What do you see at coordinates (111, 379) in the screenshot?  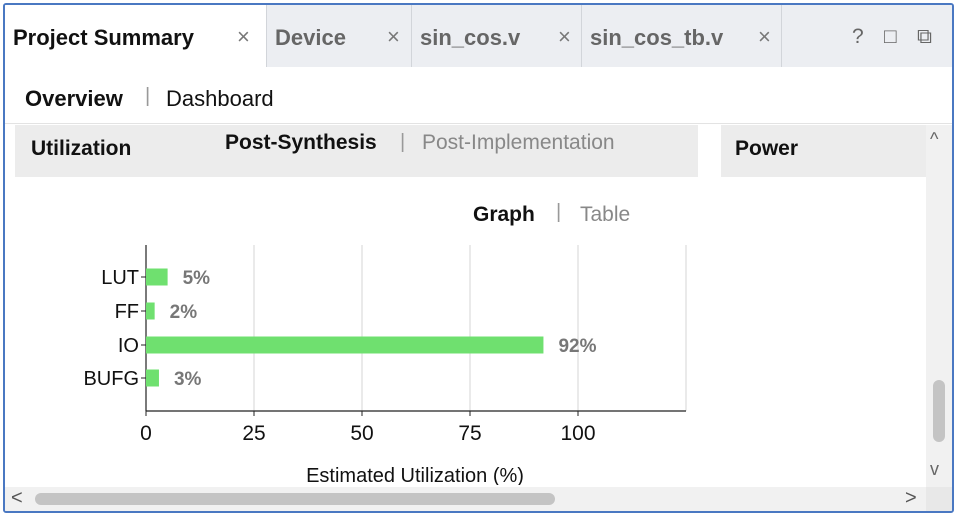 I see `y-tick-label: BUFG` at bounding box center [111, 379].